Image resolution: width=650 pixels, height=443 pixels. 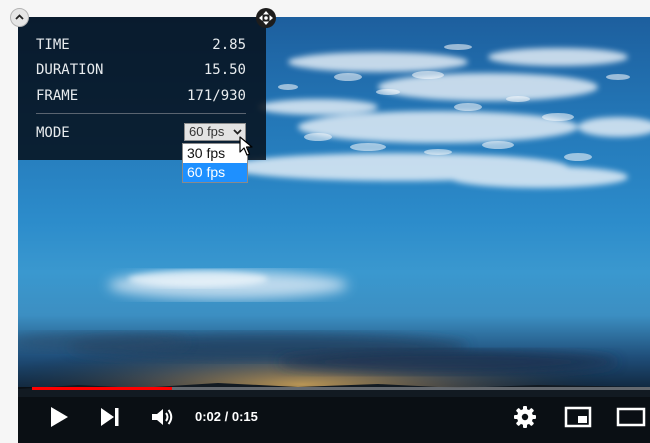 What do you see at coordinates (141, 113) in the screenshot?
I see `divider` at bounding box center [141, 113].